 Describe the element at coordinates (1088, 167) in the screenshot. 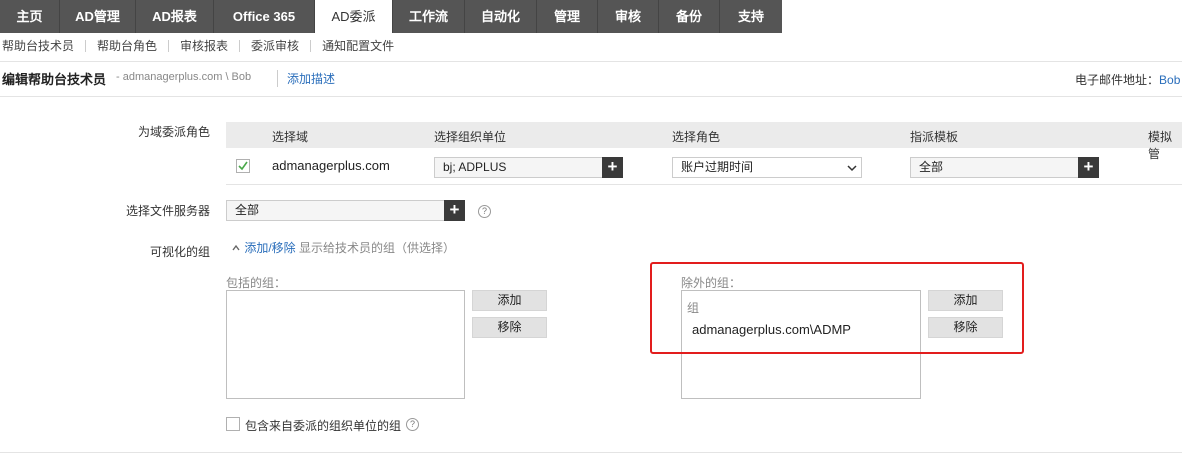

I see `add-template-button: +` at that location.